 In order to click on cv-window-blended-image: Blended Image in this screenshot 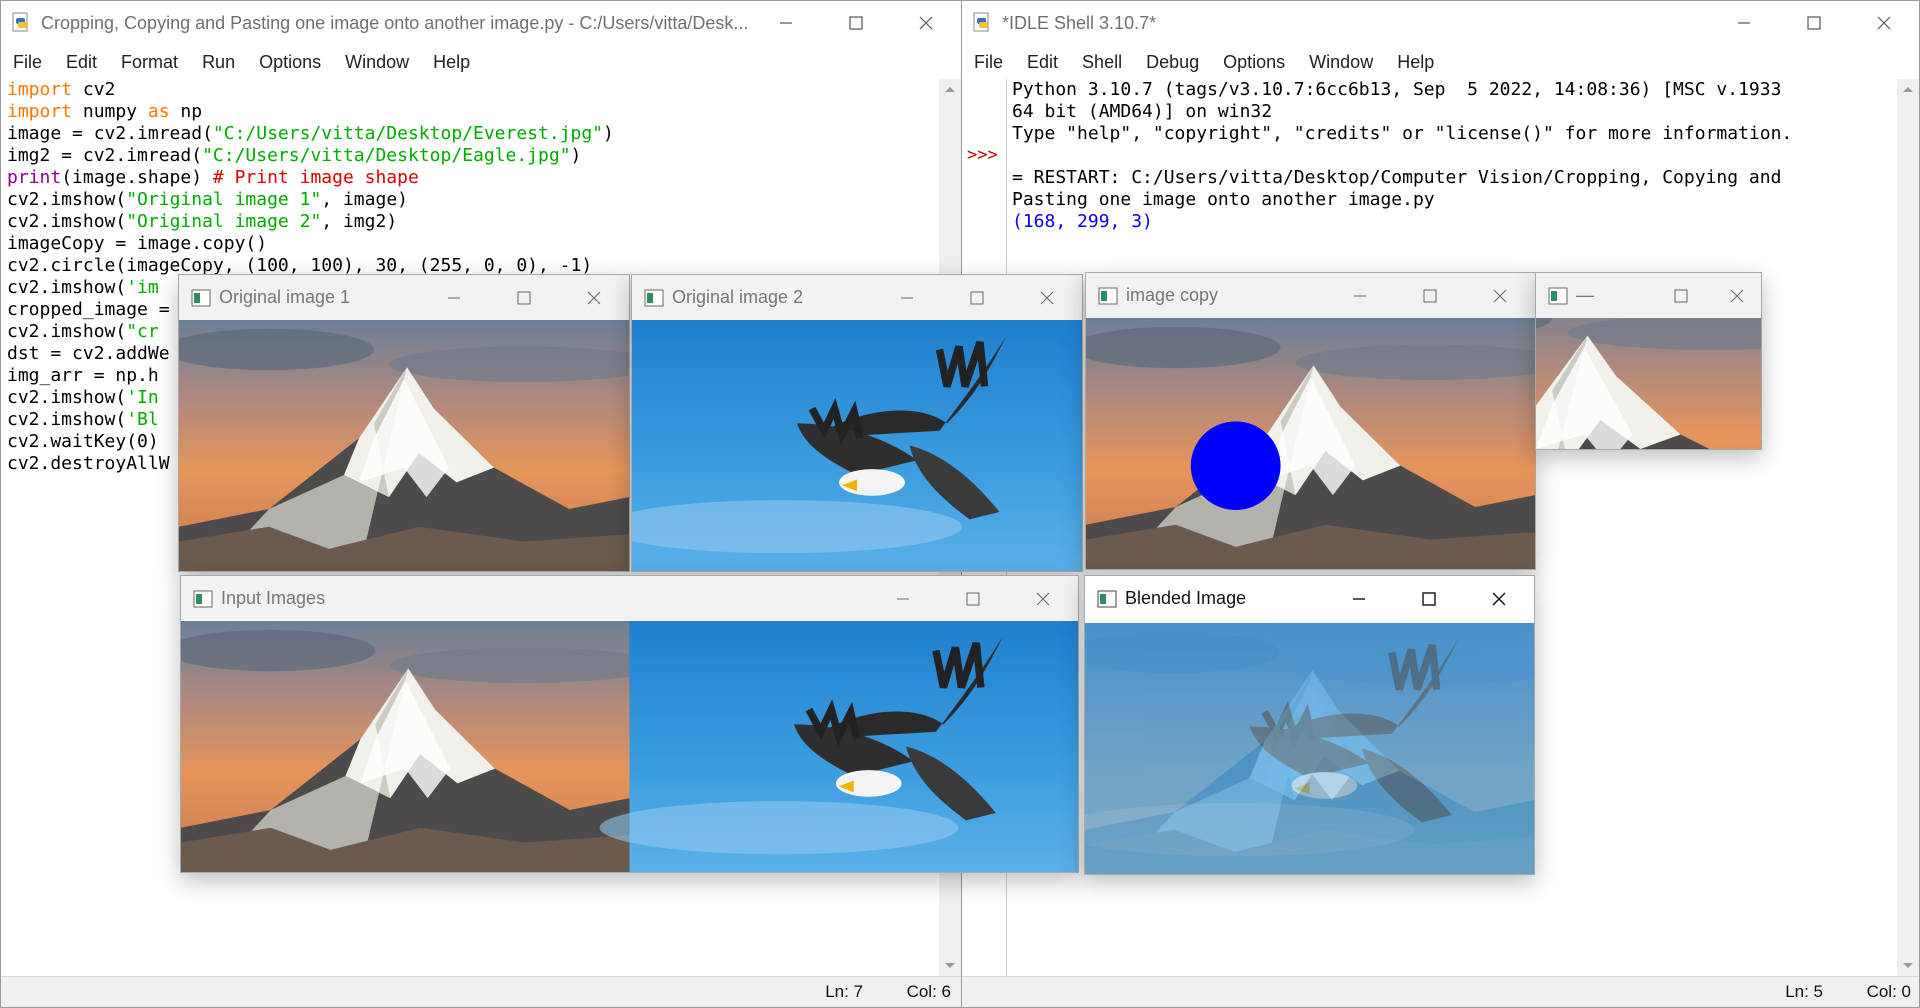, I will do `click(1309, 725)`.